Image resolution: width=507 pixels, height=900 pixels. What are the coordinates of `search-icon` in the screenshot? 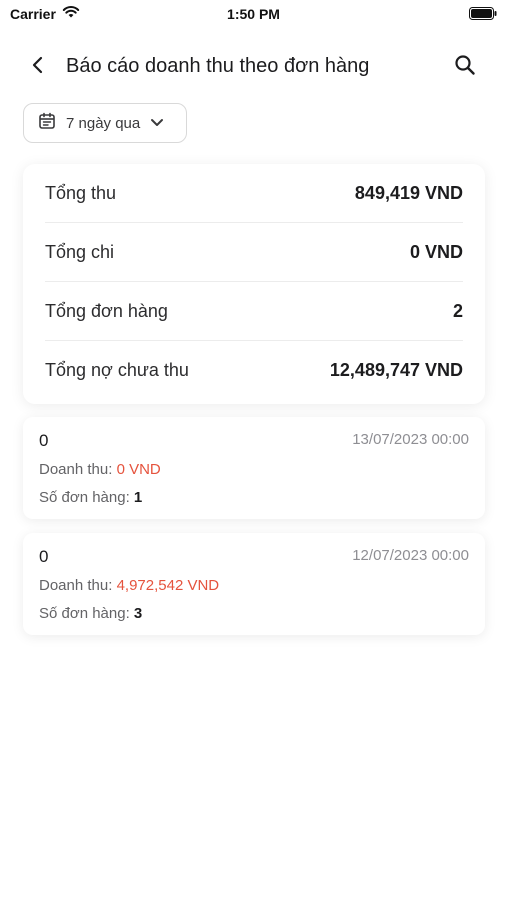 It's located at (465, 67).